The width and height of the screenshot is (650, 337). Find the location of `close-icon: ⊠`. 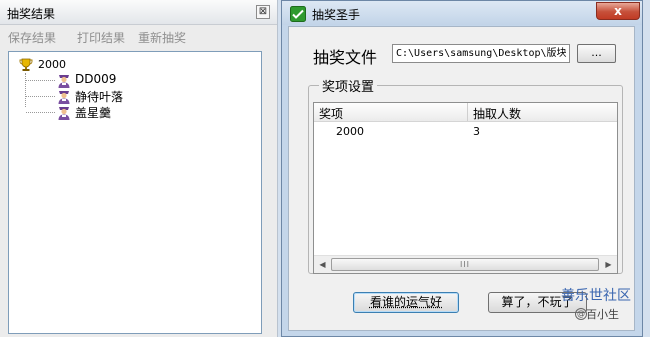

close-icon: ⊠ is located at coordinates (263, 12).